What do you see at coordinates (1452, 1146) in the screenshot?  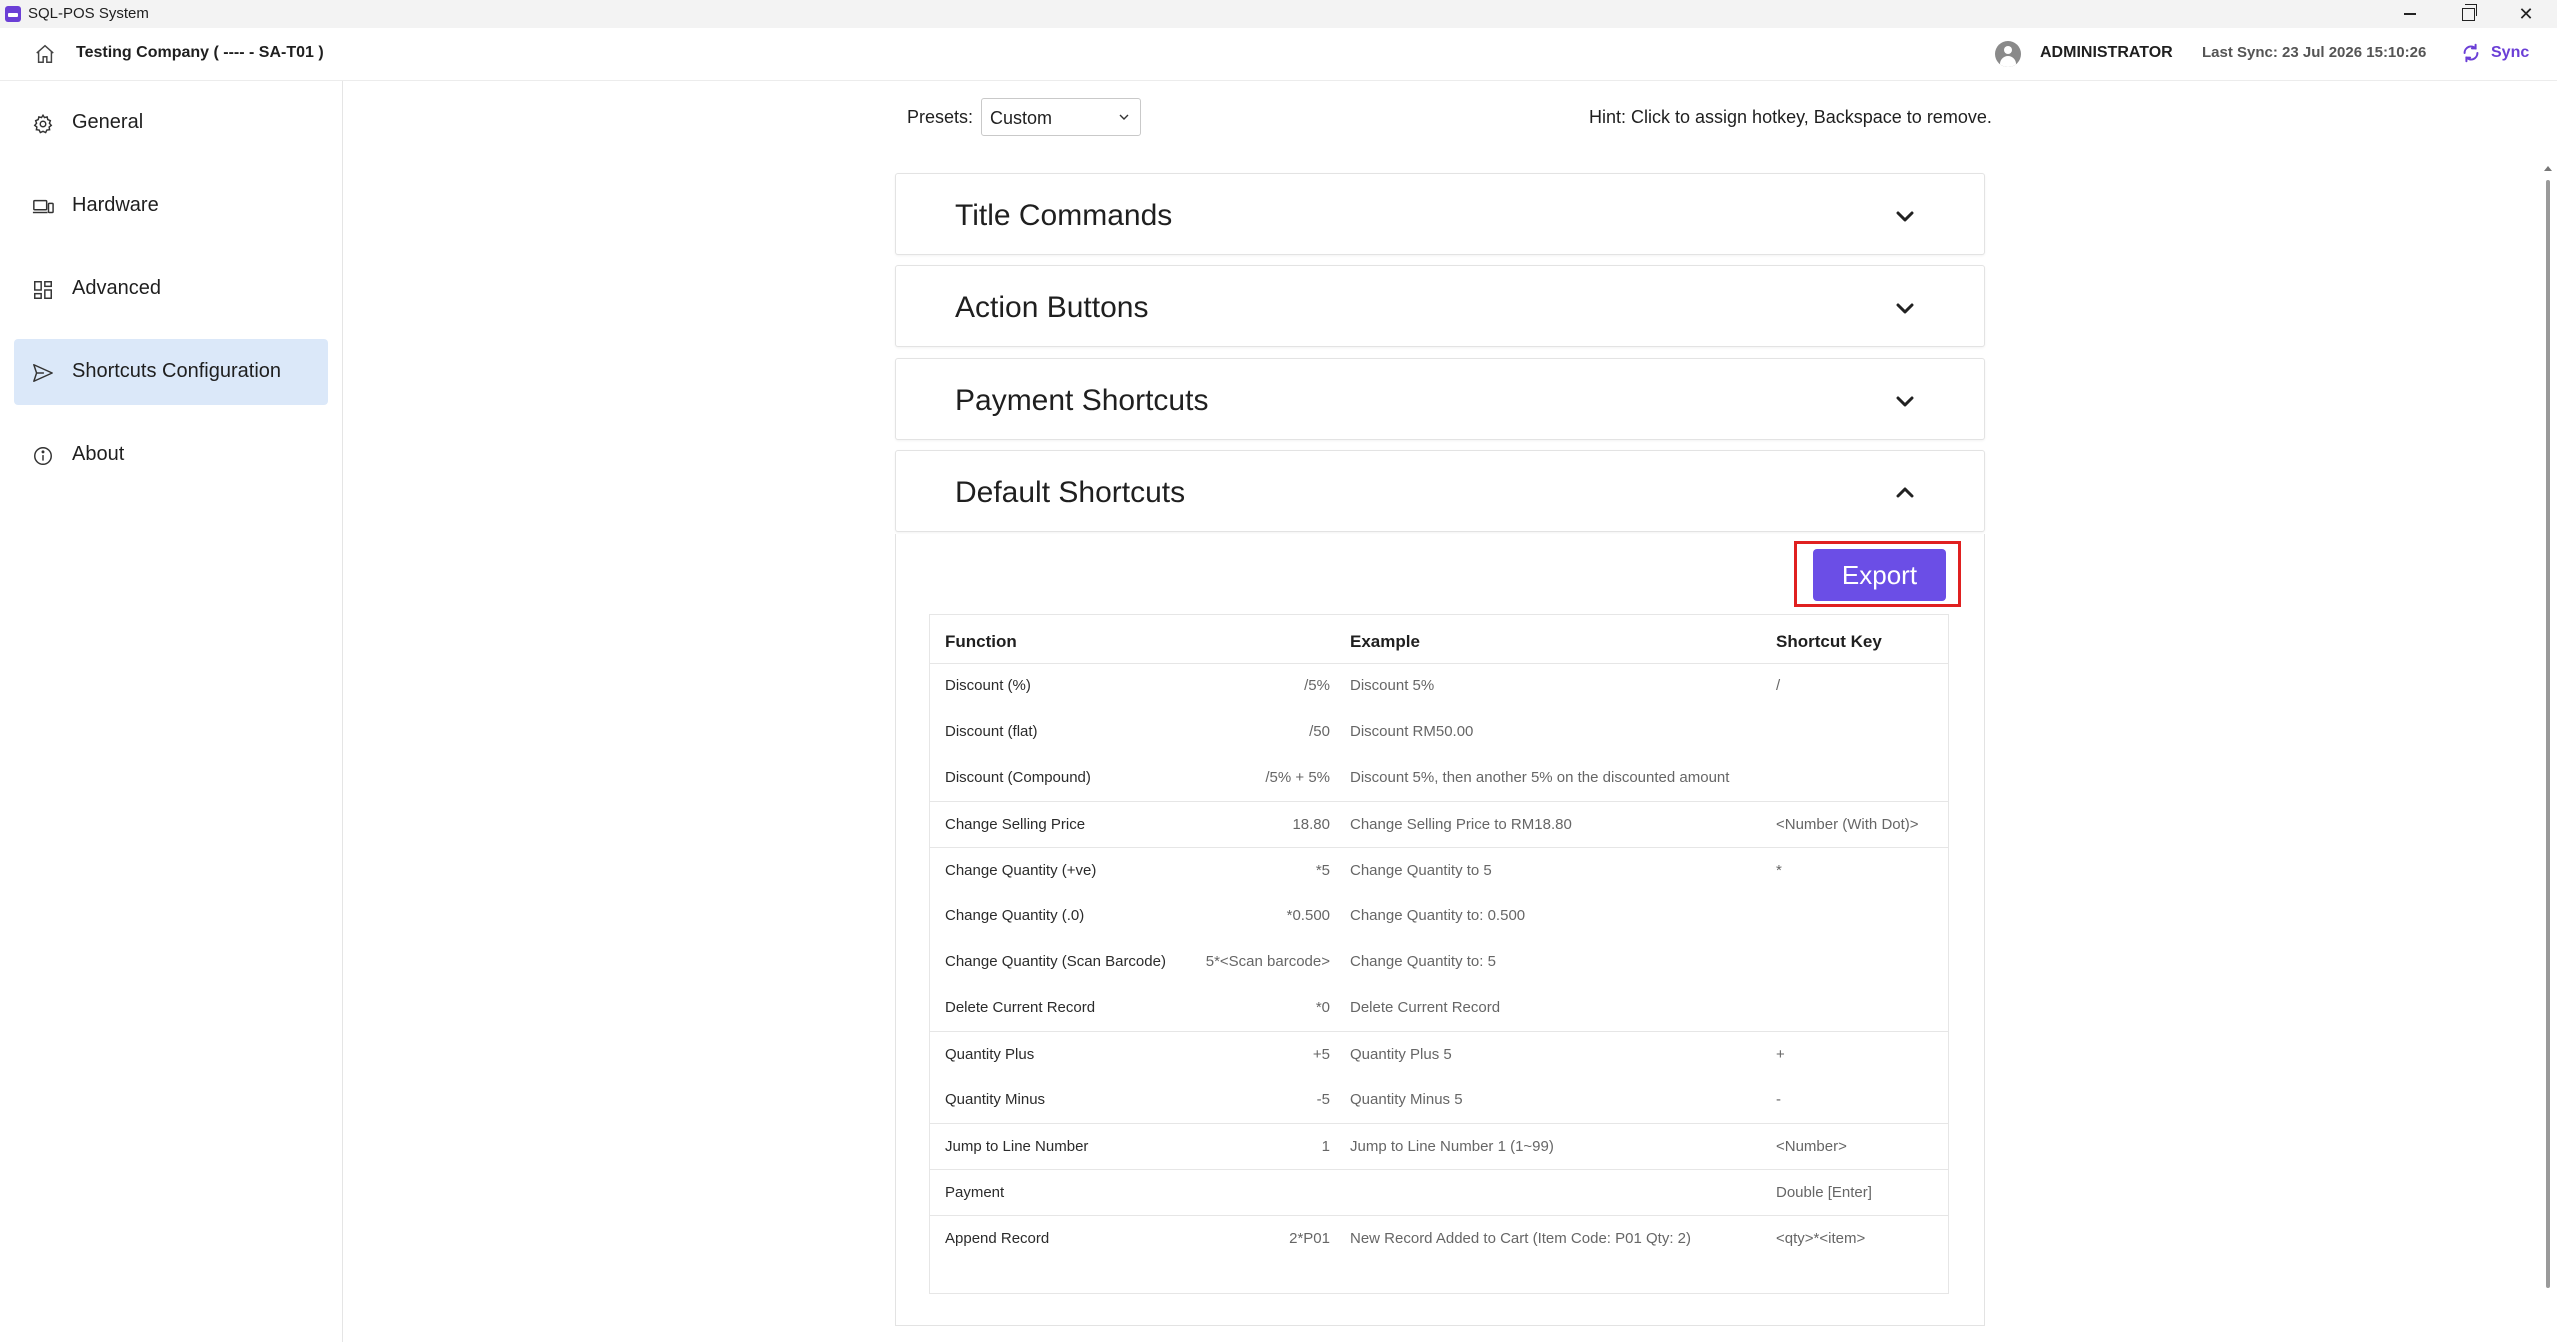 I see `cell-example: Jump to Line Number 1 (1~99)` at bounding box center [1452, 1146].